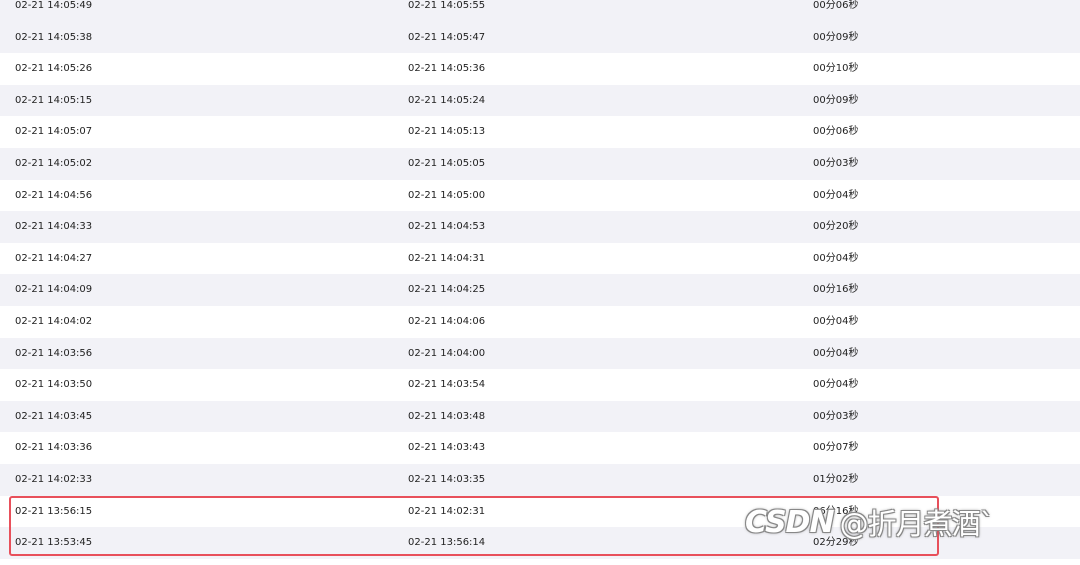 This screenshot has height=565, width=1080. I want to click on table-row: 02-21 14:04:27 02-21 14:04:31 00分04秒, so click(540, 258).